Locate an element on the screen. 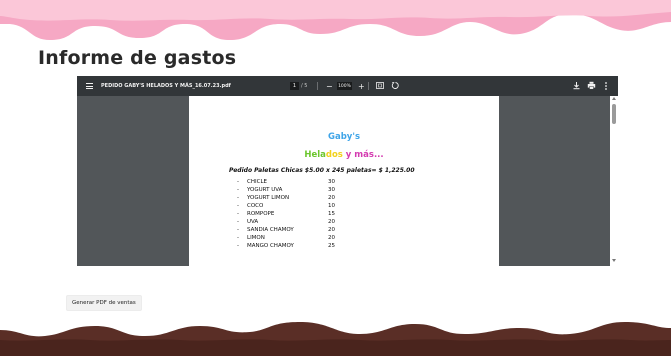 The image size is (671, 356). scroll-down-arrow-icon is located at coordinates (614, 260).